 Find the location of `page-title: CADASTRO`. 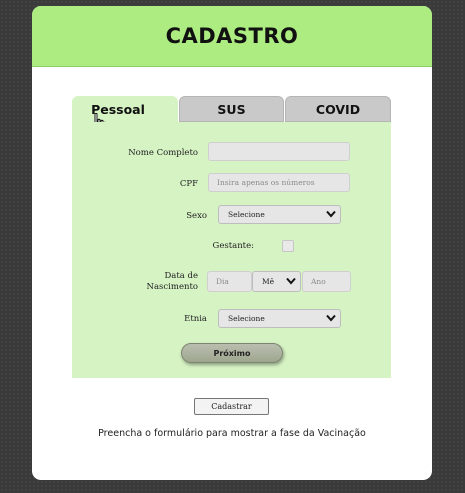

page-title: CADASTRO is located at coordinates (232, 36).